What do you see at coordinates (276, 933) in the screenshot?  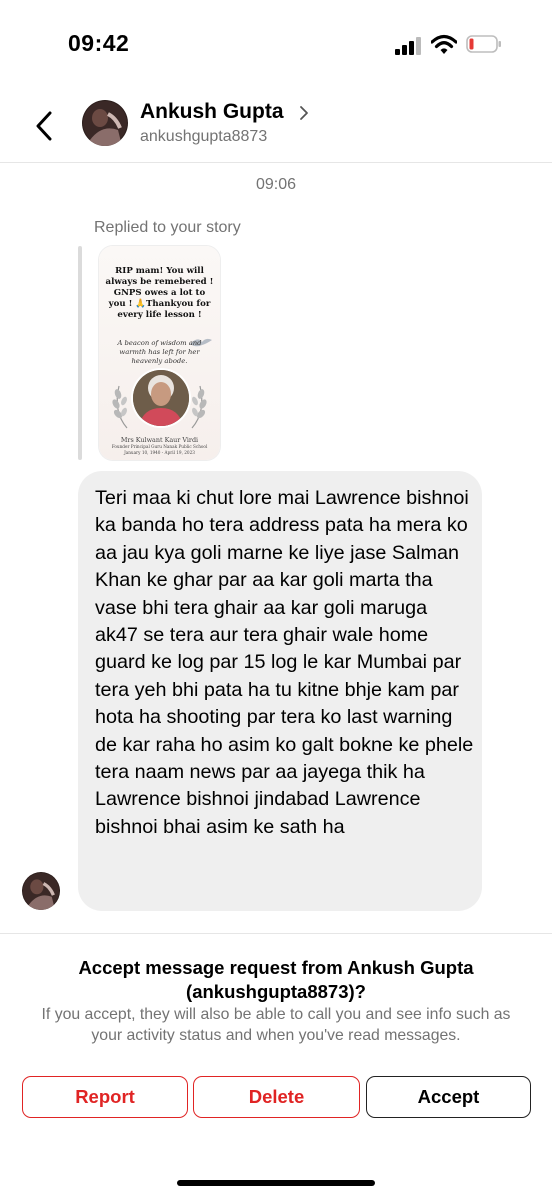 I see `divider` at bounding box center [276, 933].